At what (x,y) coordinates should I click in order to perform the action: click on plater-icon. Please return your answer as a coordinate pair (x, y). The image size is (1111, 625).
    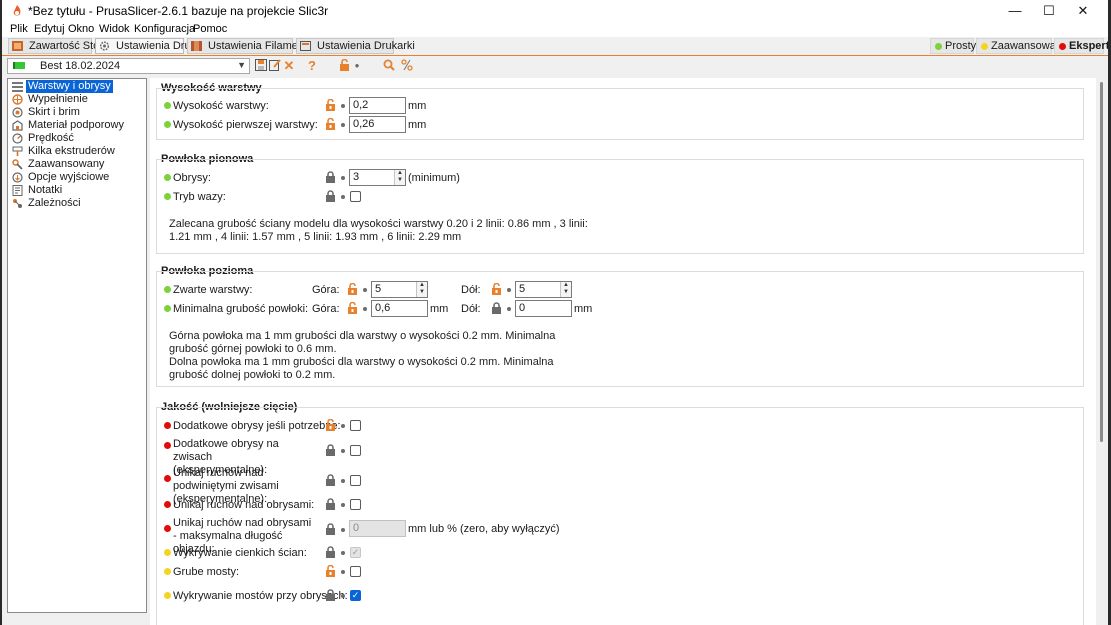
    Looking at the image, I should click on (17, 46).